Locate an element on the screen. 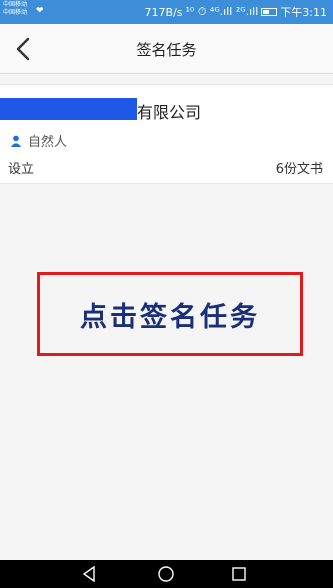 The image size is (333, 588). clock: 下午3:11 is located at coordinates (303, 12).